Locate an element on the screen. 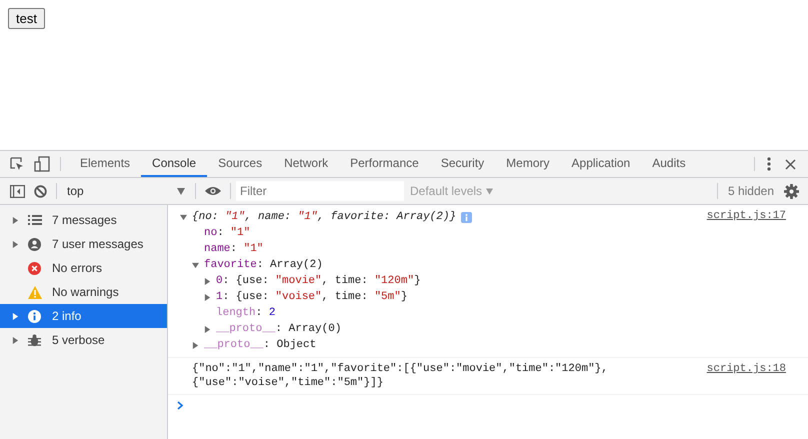 The height and width of the screenshot is (439, 808). clear-console-icon is located at coordinates (40, 191).